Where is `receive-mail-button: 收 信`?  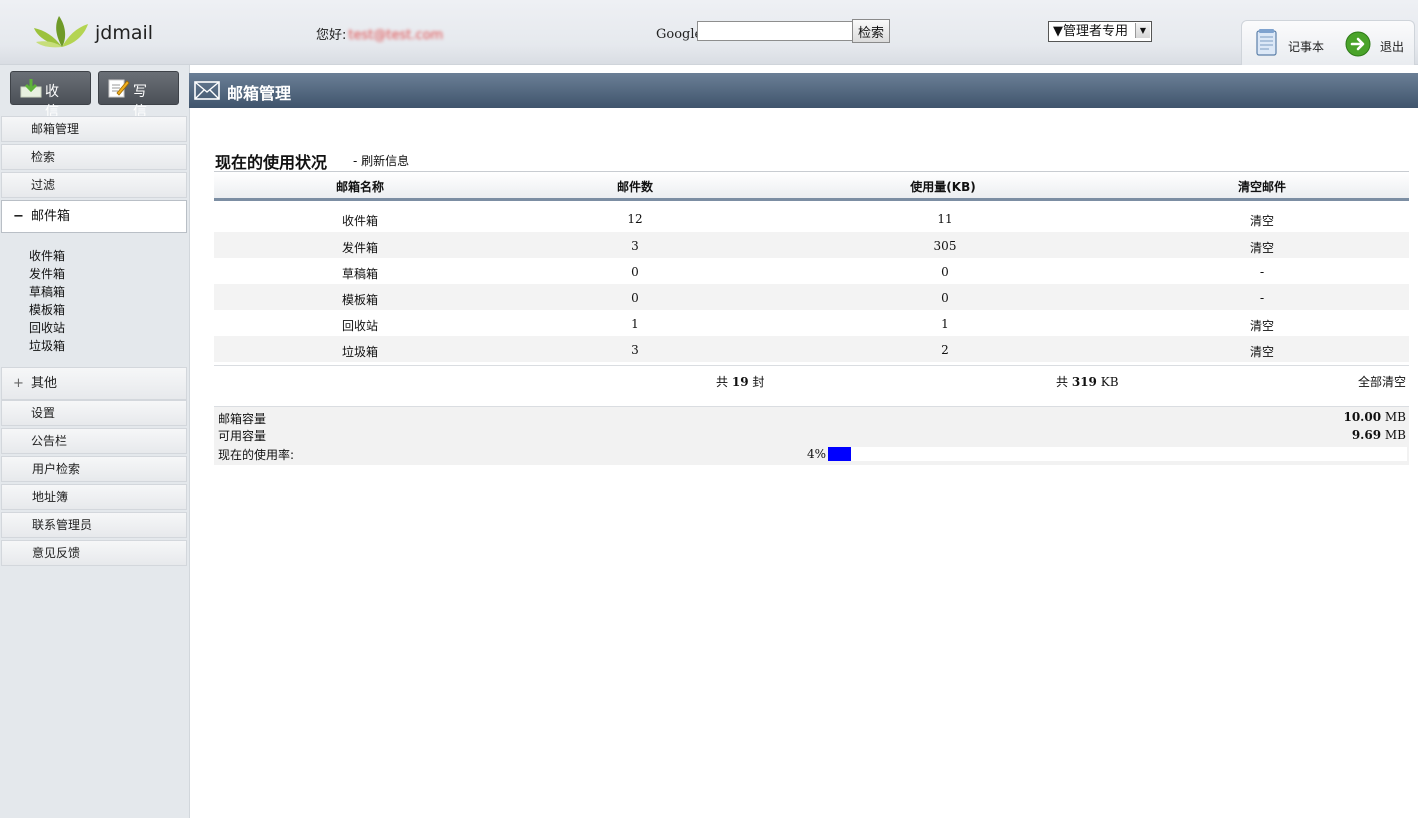 receive-mail-button: 收 信 is located at coordinates (50, 95).